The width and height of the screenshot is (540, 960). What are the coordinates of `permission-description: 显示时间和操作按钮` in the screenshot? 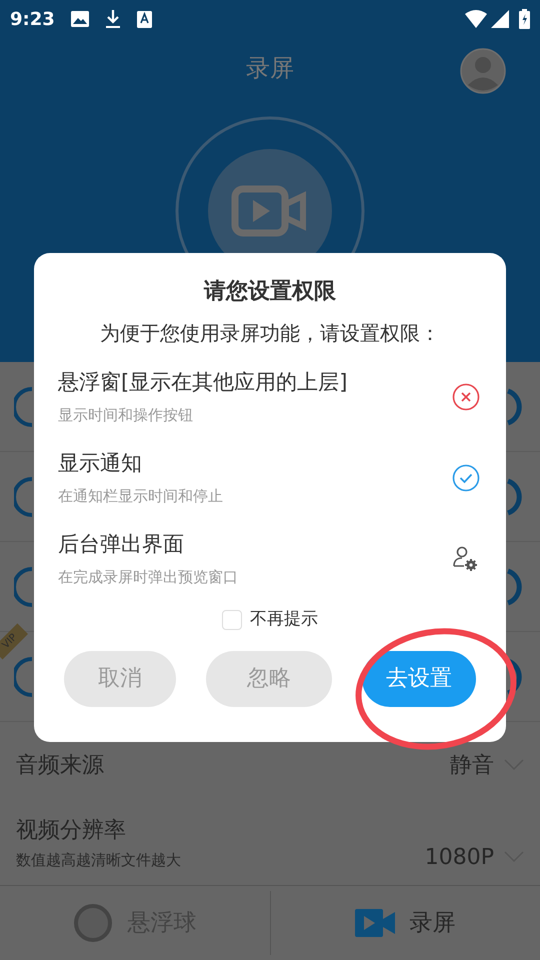 It's located at (126, 415).